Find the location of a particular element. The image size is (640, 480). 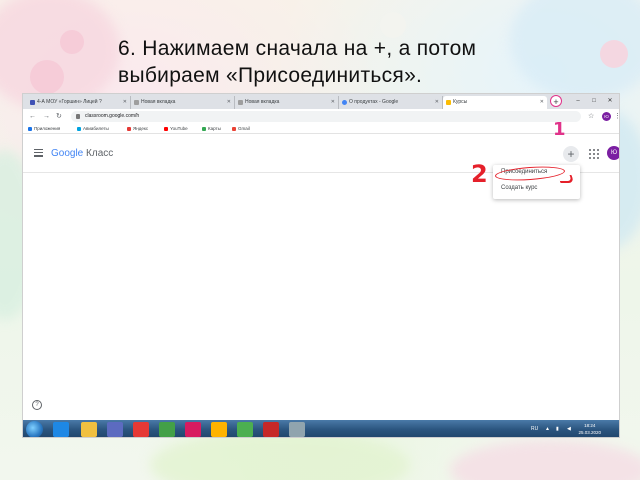

yandex-browser-icon is located at coordinates (141, 429).